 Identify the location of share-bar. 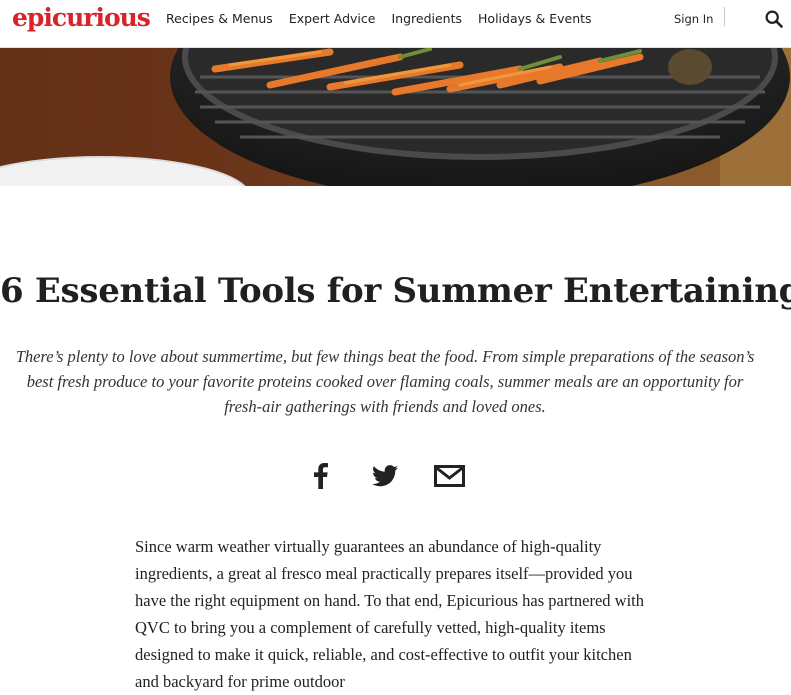
(395, 476).